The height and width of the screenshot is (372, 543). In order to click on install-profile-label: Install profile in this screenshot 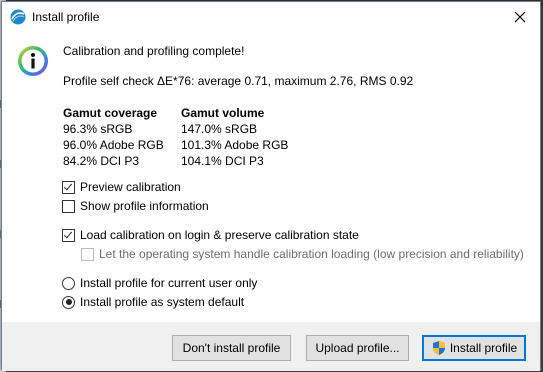, I will do `click(483, 348)`.